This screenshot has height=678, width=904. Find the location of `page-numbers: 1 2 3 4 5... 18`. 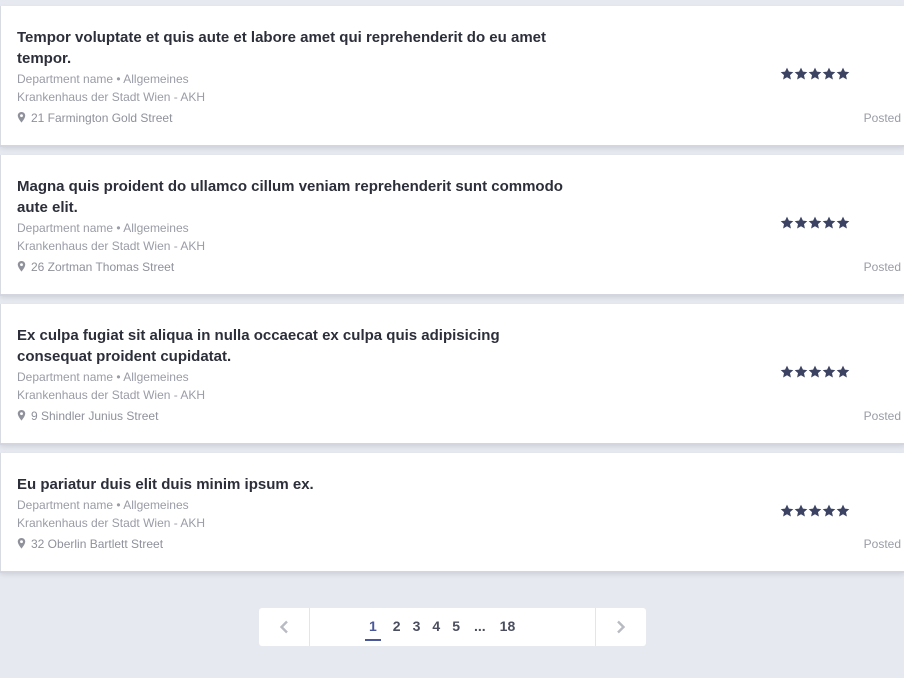

page-numbers: 1 2 3 4 5... 18 is located at coordinates (443, 629).